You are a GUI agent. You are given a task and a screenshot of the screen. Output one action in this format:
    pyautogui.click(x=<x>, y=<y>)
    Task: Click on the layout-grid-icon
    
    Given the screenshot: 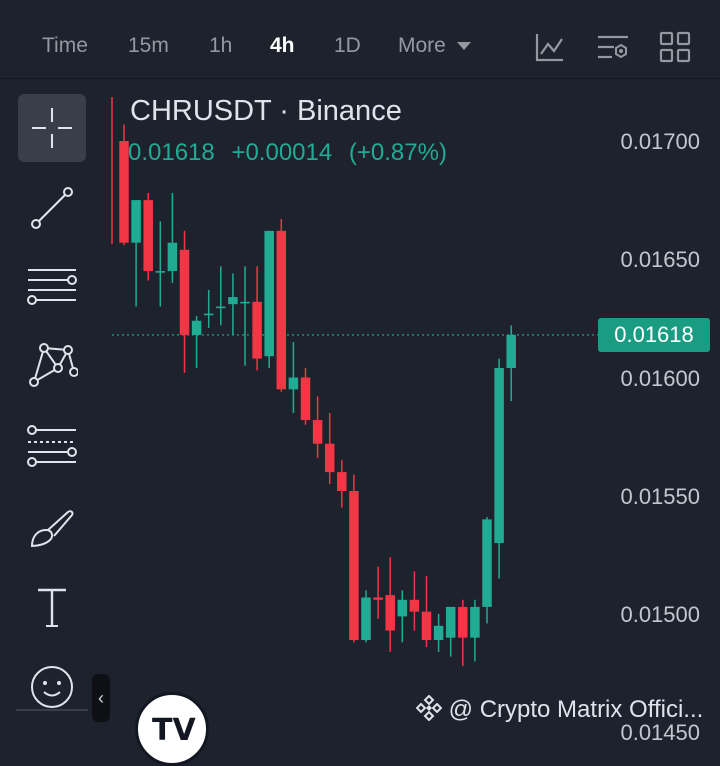 What is the action you would take?
    pyautogui.click(x=675, y=47)
    